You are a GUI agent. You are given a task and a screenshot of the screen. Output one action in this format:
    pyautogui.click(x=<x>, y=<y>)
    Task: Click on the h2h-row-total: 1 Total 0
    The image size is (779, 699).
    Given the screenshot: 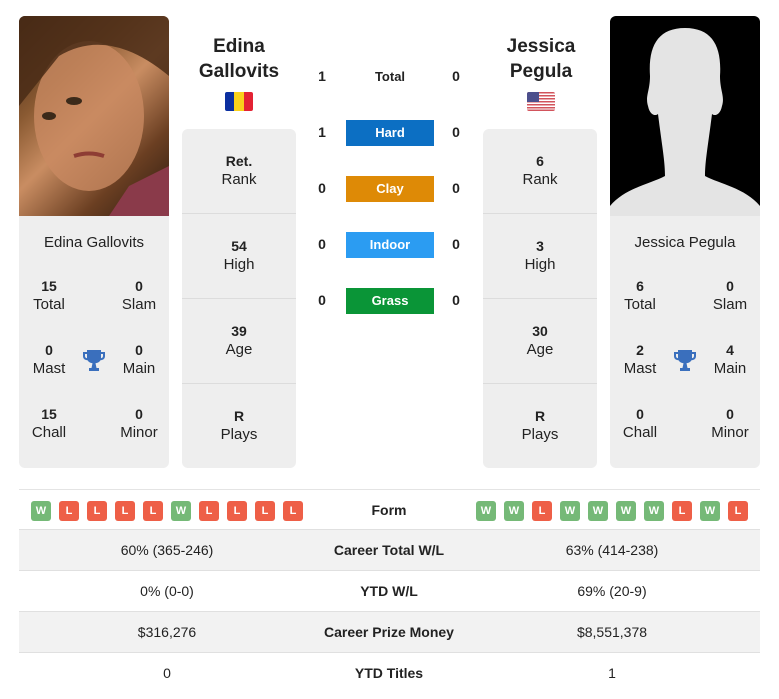 What is the action you would take?
    pyautogui.click(x=390, y=77)
    